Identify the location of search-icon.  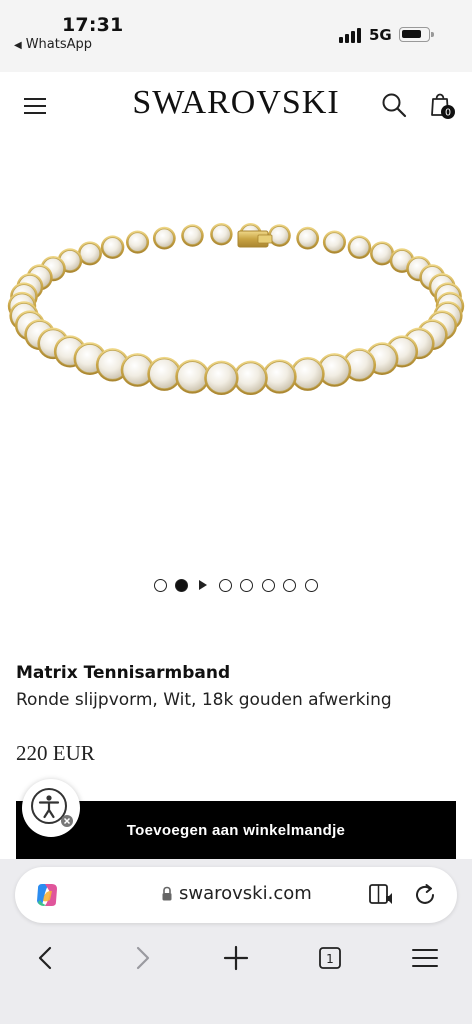
(394, 105).